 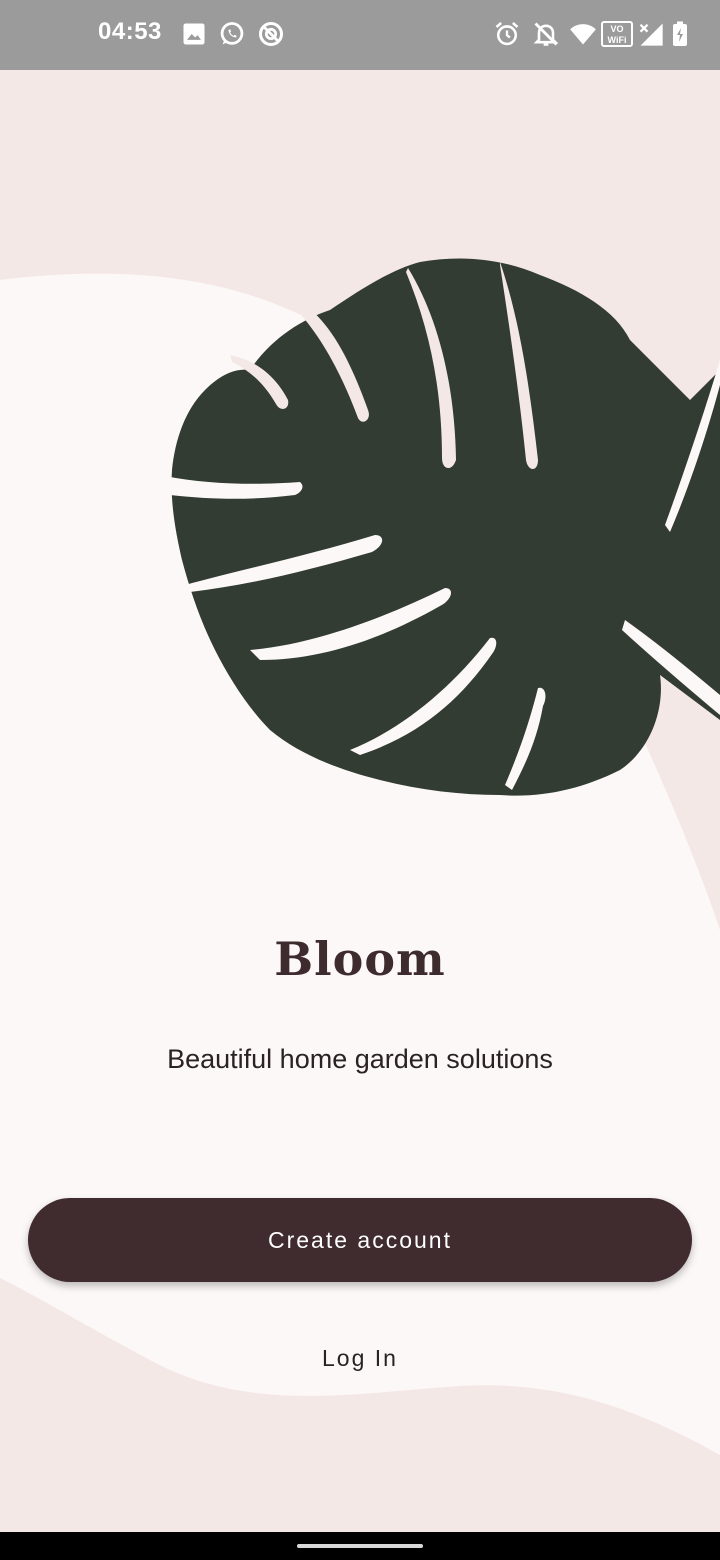 What do you see at coordinates (360, 959) in the screenshot?
I see `app-title: Bloom` at bounding box center [360, 959].